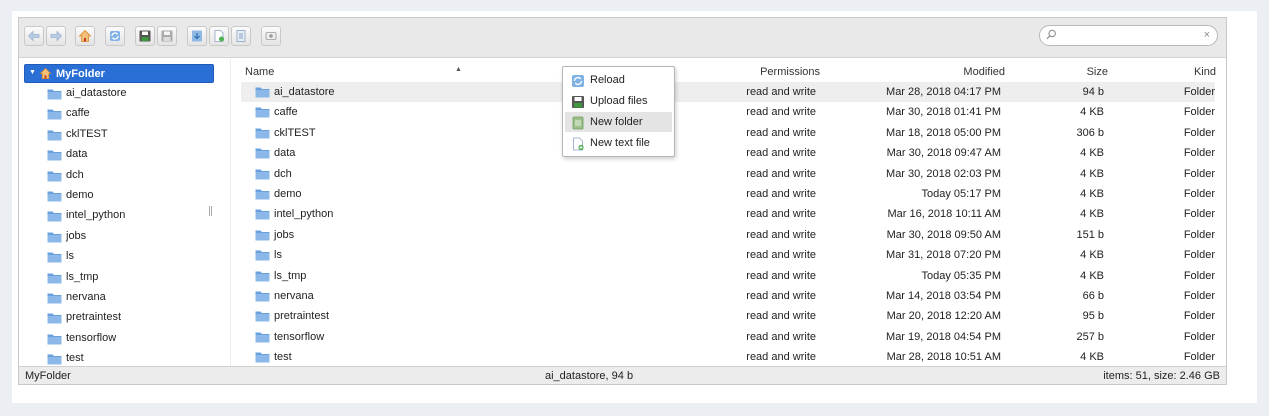 This screenshot has width=1269, height=416. Describe the element at coordinates (167, 36) in the screenshot. I see `save-as-button` at that location.